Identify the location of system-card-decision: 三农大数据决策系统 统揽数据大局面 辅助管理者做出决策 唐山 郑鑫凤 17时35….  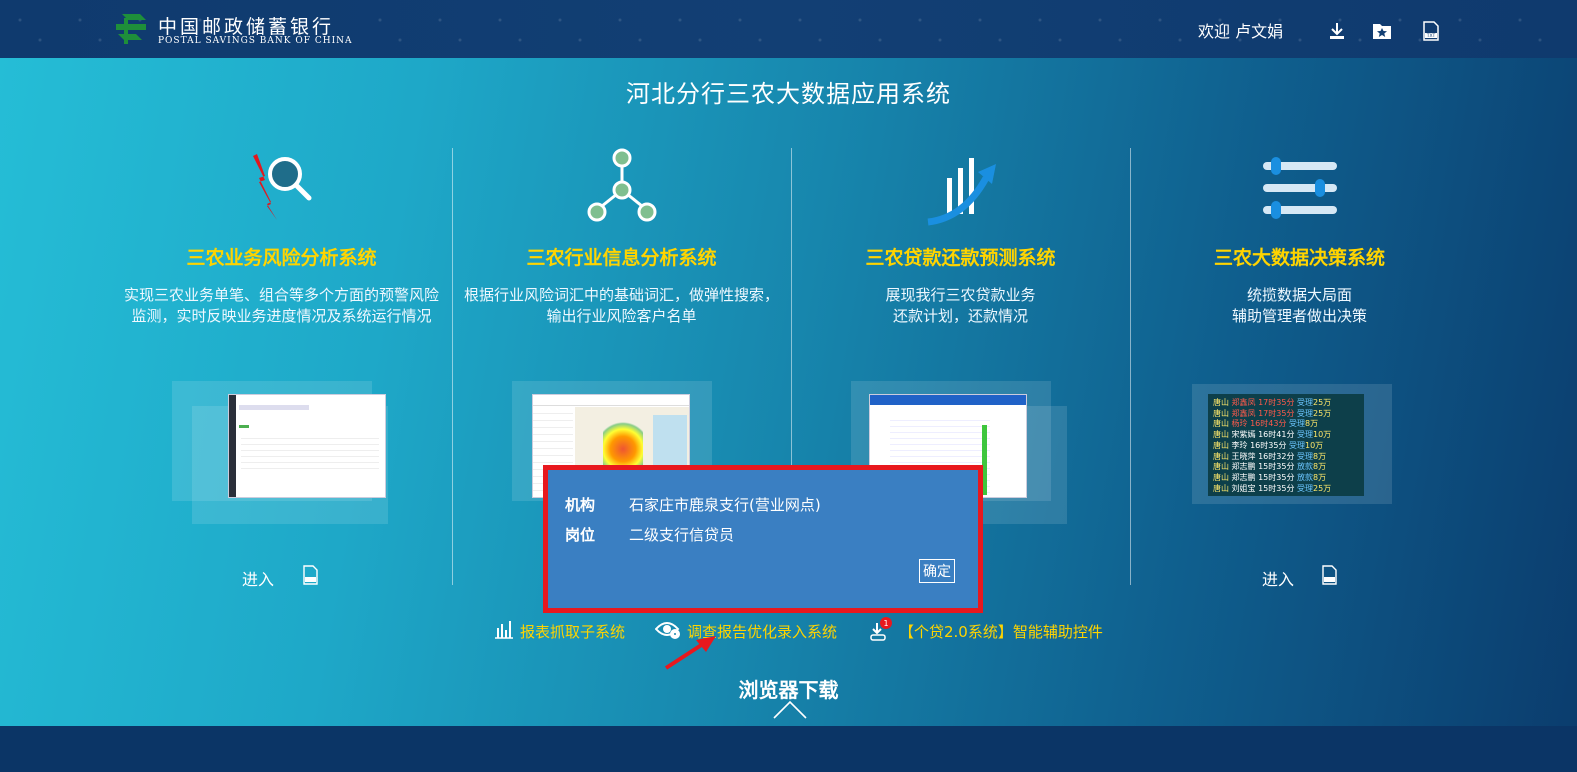
(1299, 368).